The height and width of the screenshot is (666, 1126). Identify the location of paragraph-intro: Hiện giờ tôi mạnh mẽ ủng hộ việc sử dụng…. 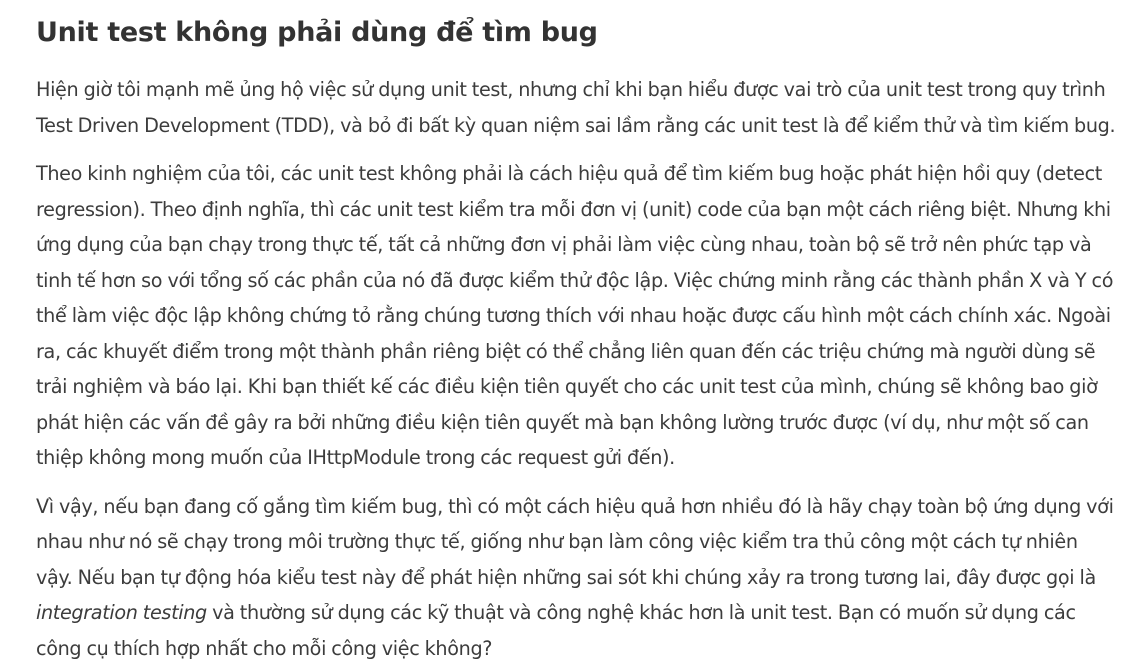
(576, 107).